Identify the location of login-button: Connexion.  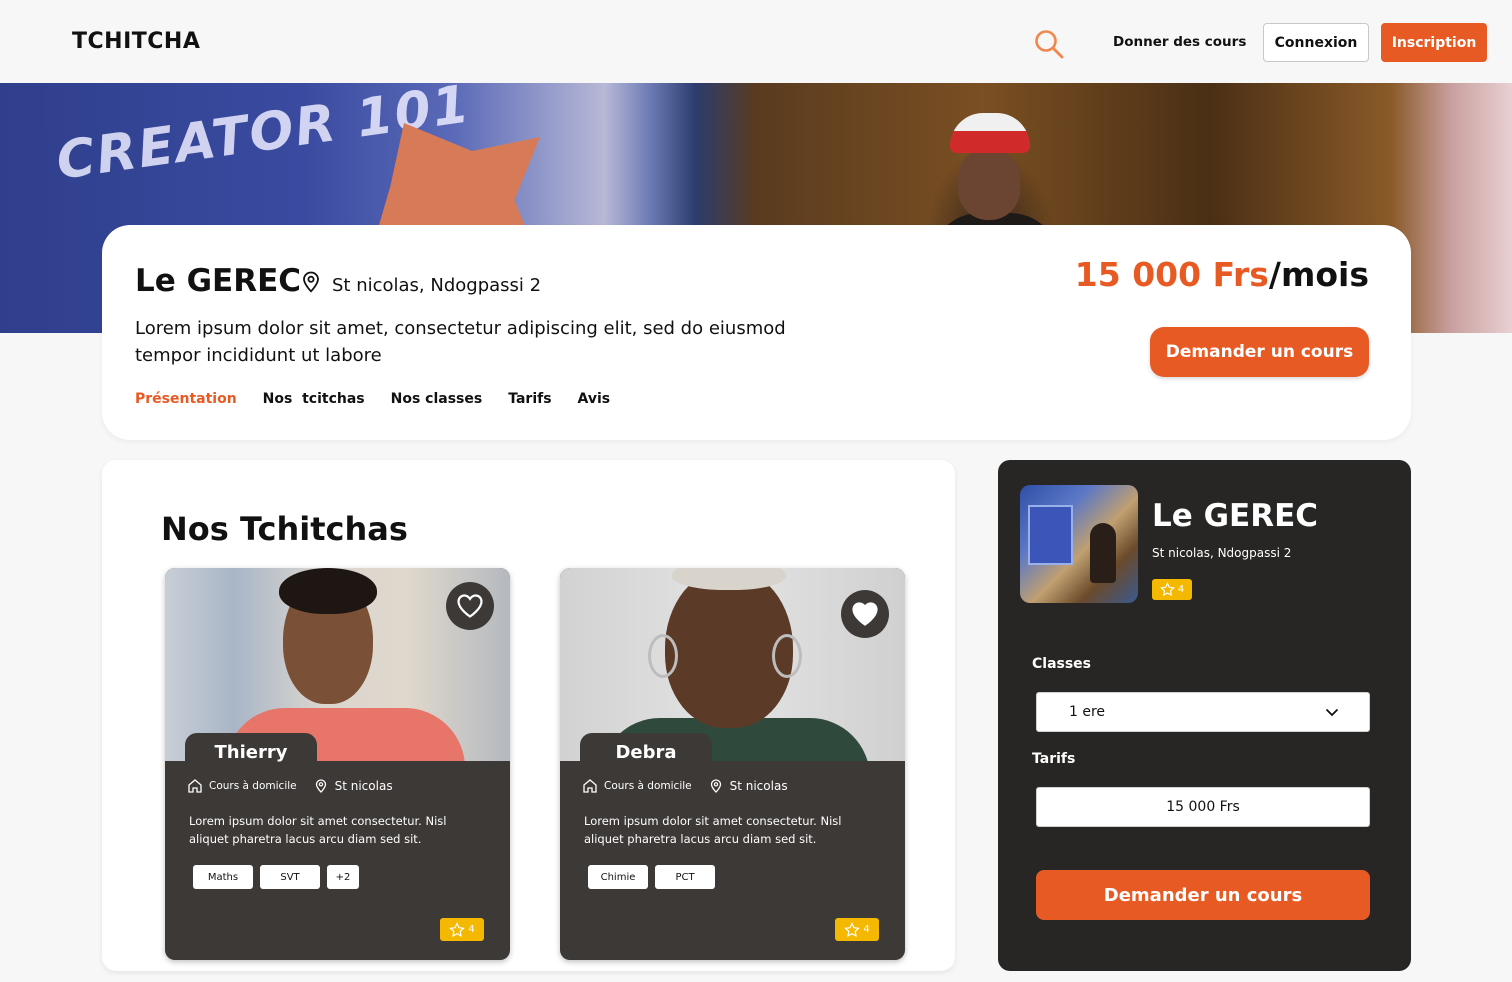
(1316, 42).